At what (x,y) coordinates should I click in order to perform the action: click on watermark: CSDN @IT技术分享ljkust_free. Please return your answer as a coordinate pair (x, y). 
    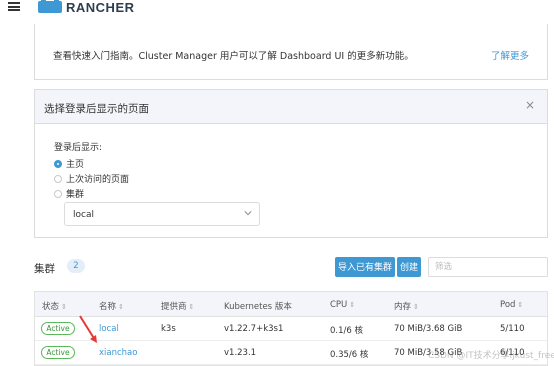
    Looking at the image, I should click on (491, 356).